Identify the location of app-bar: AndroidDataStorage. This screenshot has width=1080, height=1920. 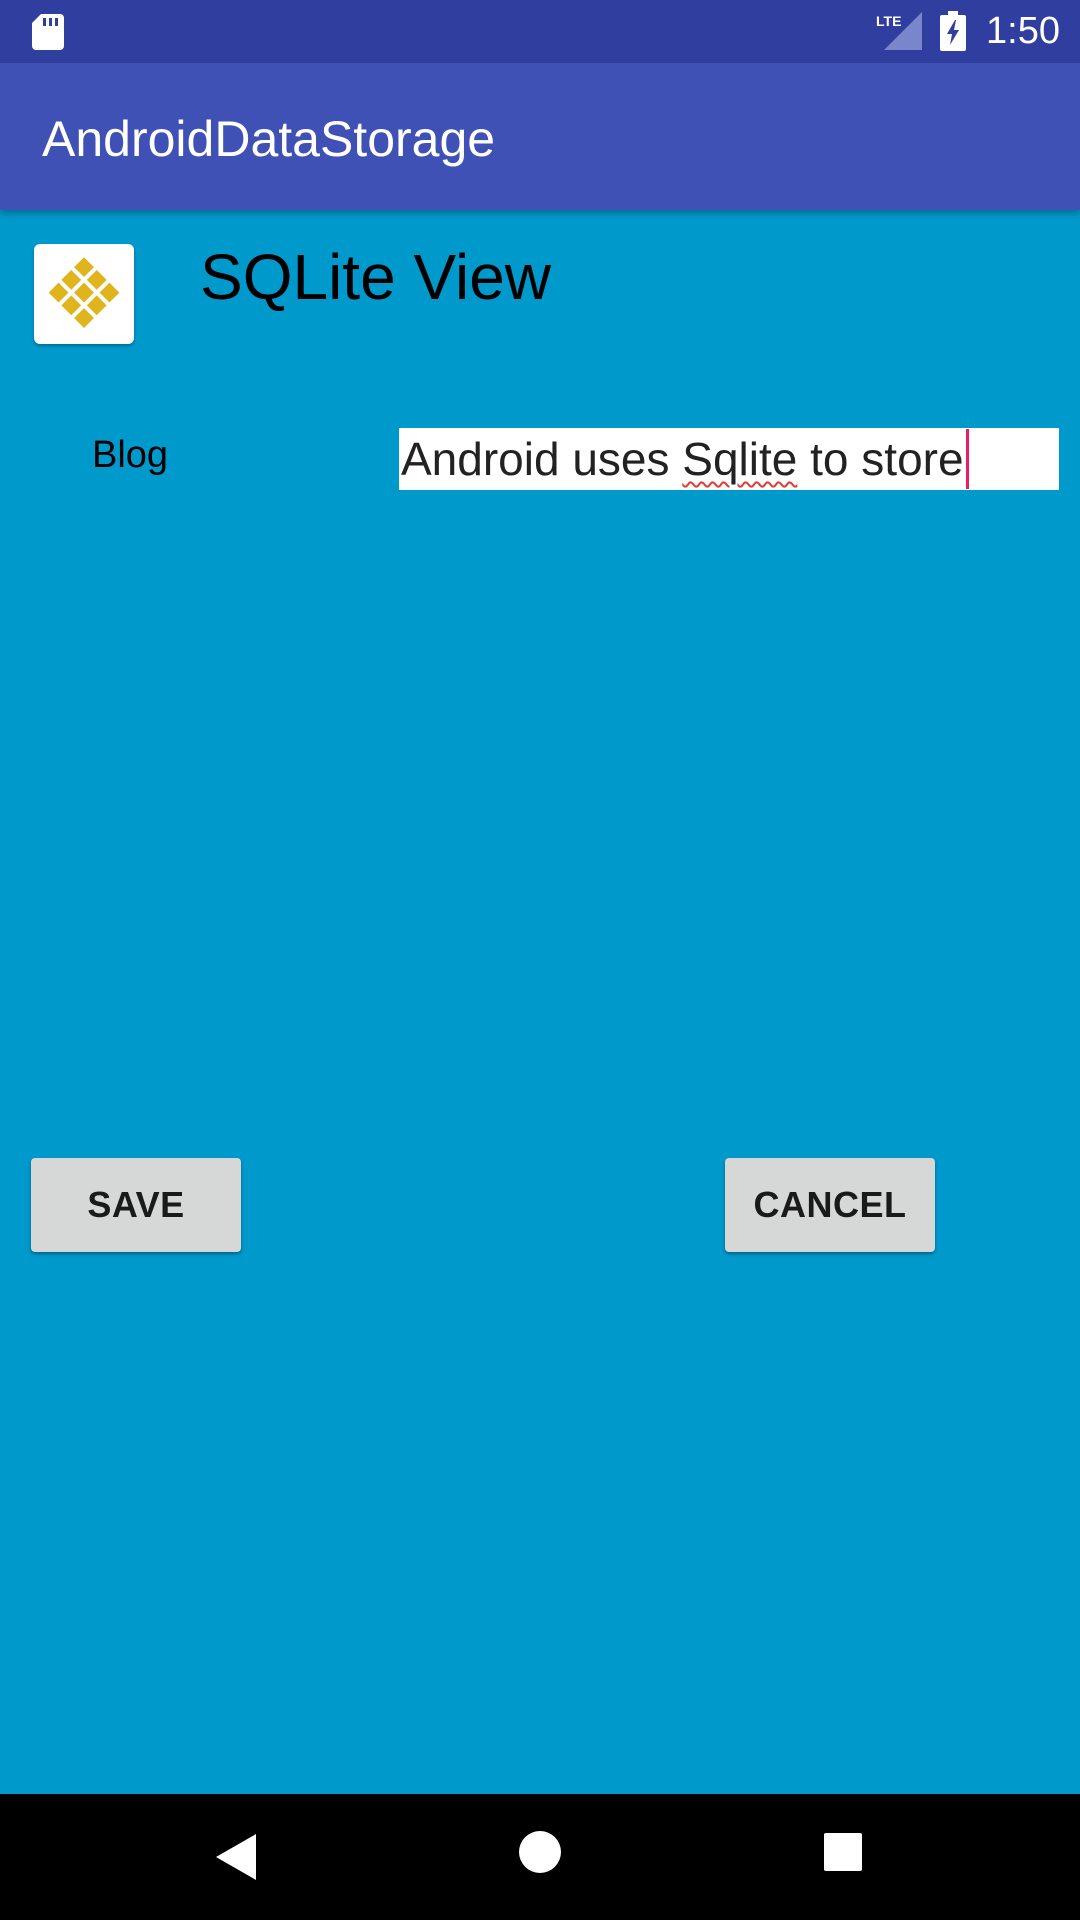
(540, 136).